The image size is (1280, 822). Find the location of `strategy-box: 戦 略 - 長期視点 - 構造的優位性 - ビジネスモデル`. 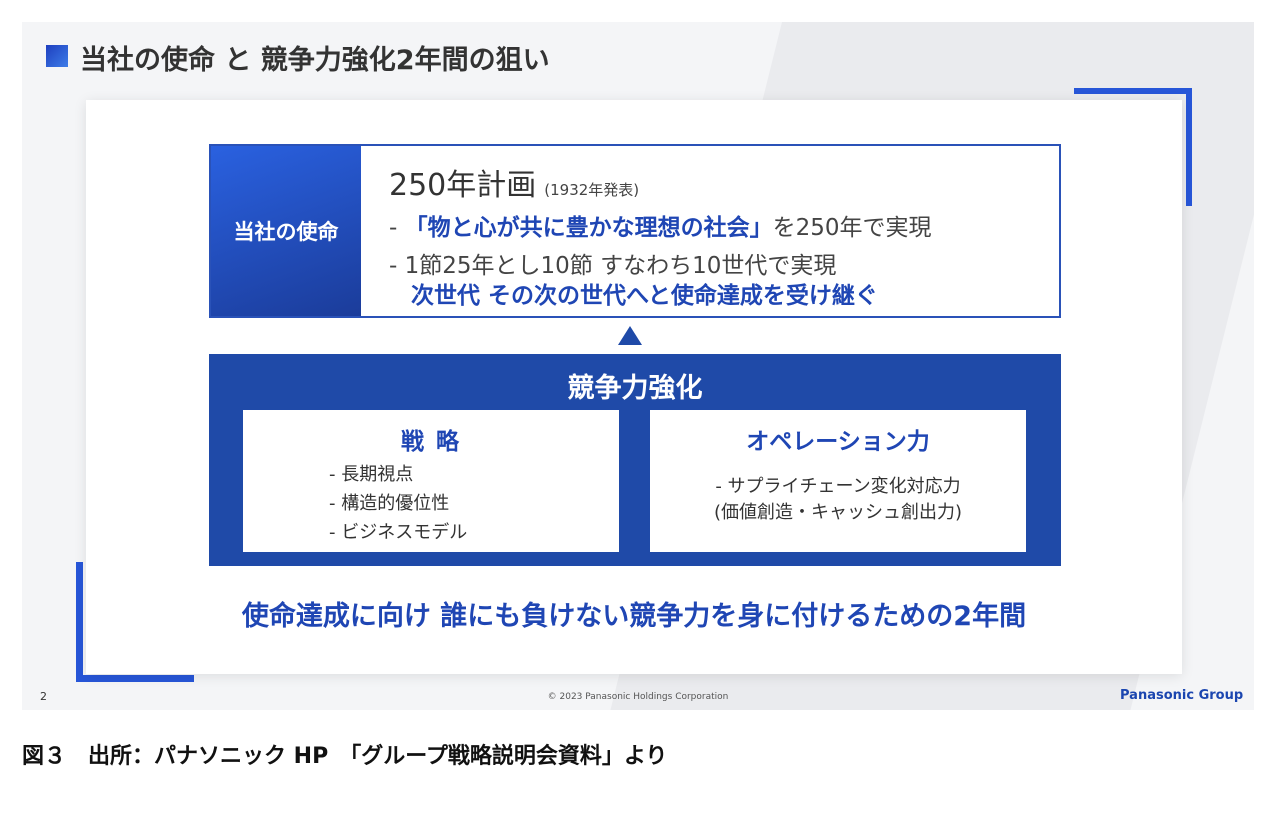

strategy-box: 戦 略 - 長期視点 - 構造的優位性 - ビジネスモデル is located at coordinates (431, 481).